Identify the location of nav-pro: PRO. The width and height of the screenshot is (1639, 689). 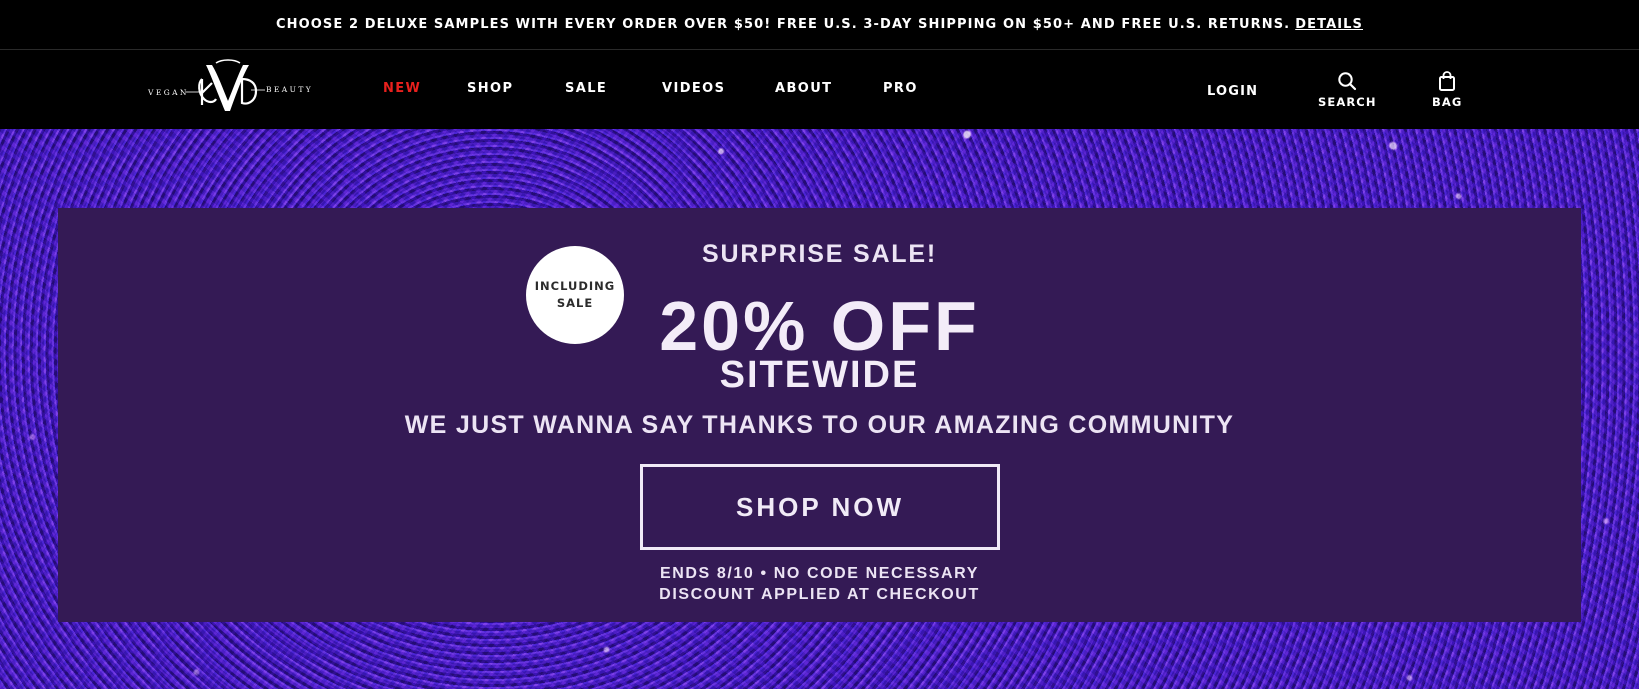
(900, 88).